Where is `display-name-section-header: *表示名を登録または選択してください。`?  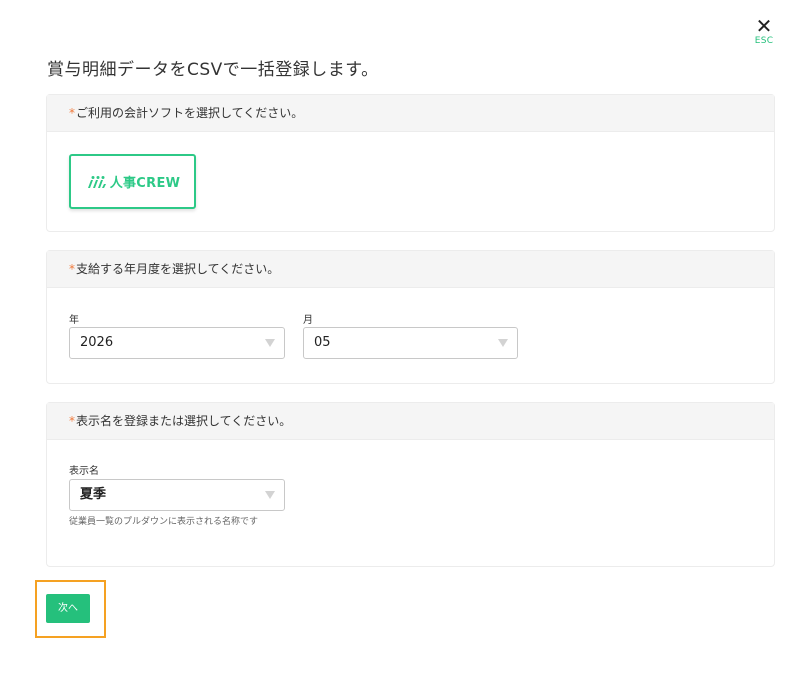 display-name-section-header: *表示名を登録または選択してください。 is located at coordinates (410, 421).